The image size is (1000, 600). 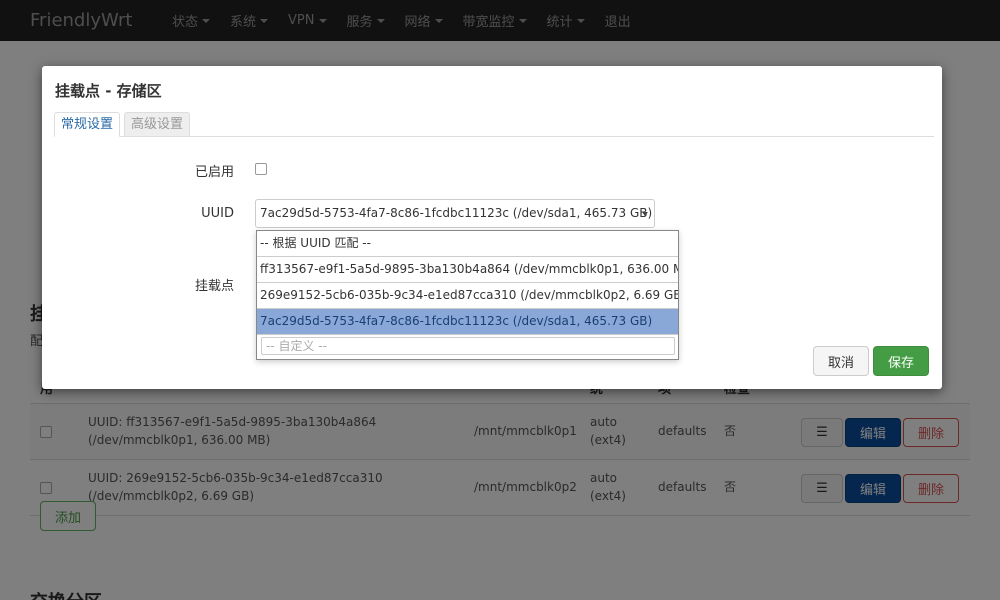 I want to click on enabled-label: 已启用, so click(x=214, y=172).